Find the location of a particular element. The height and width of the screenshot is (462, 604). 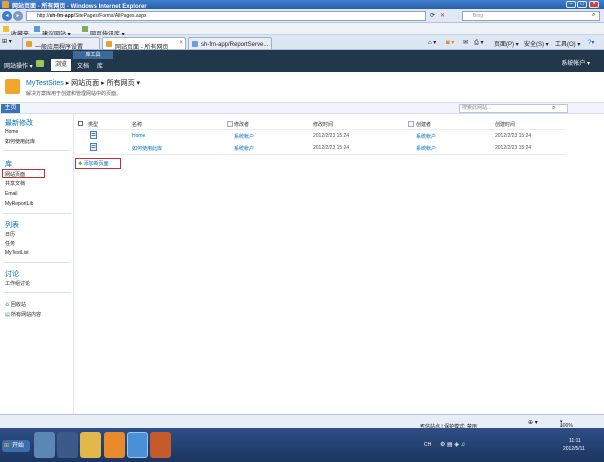

add-new-label: 添加新页面 is located at coordinates (96, 164).